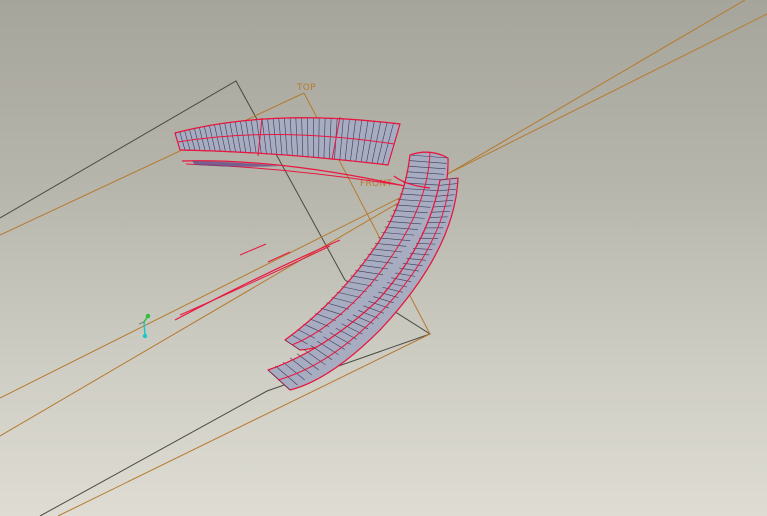 The width and height of the screenshot is (767, 516). I want to click on datum-label-top: TOP, so click(306, 88).